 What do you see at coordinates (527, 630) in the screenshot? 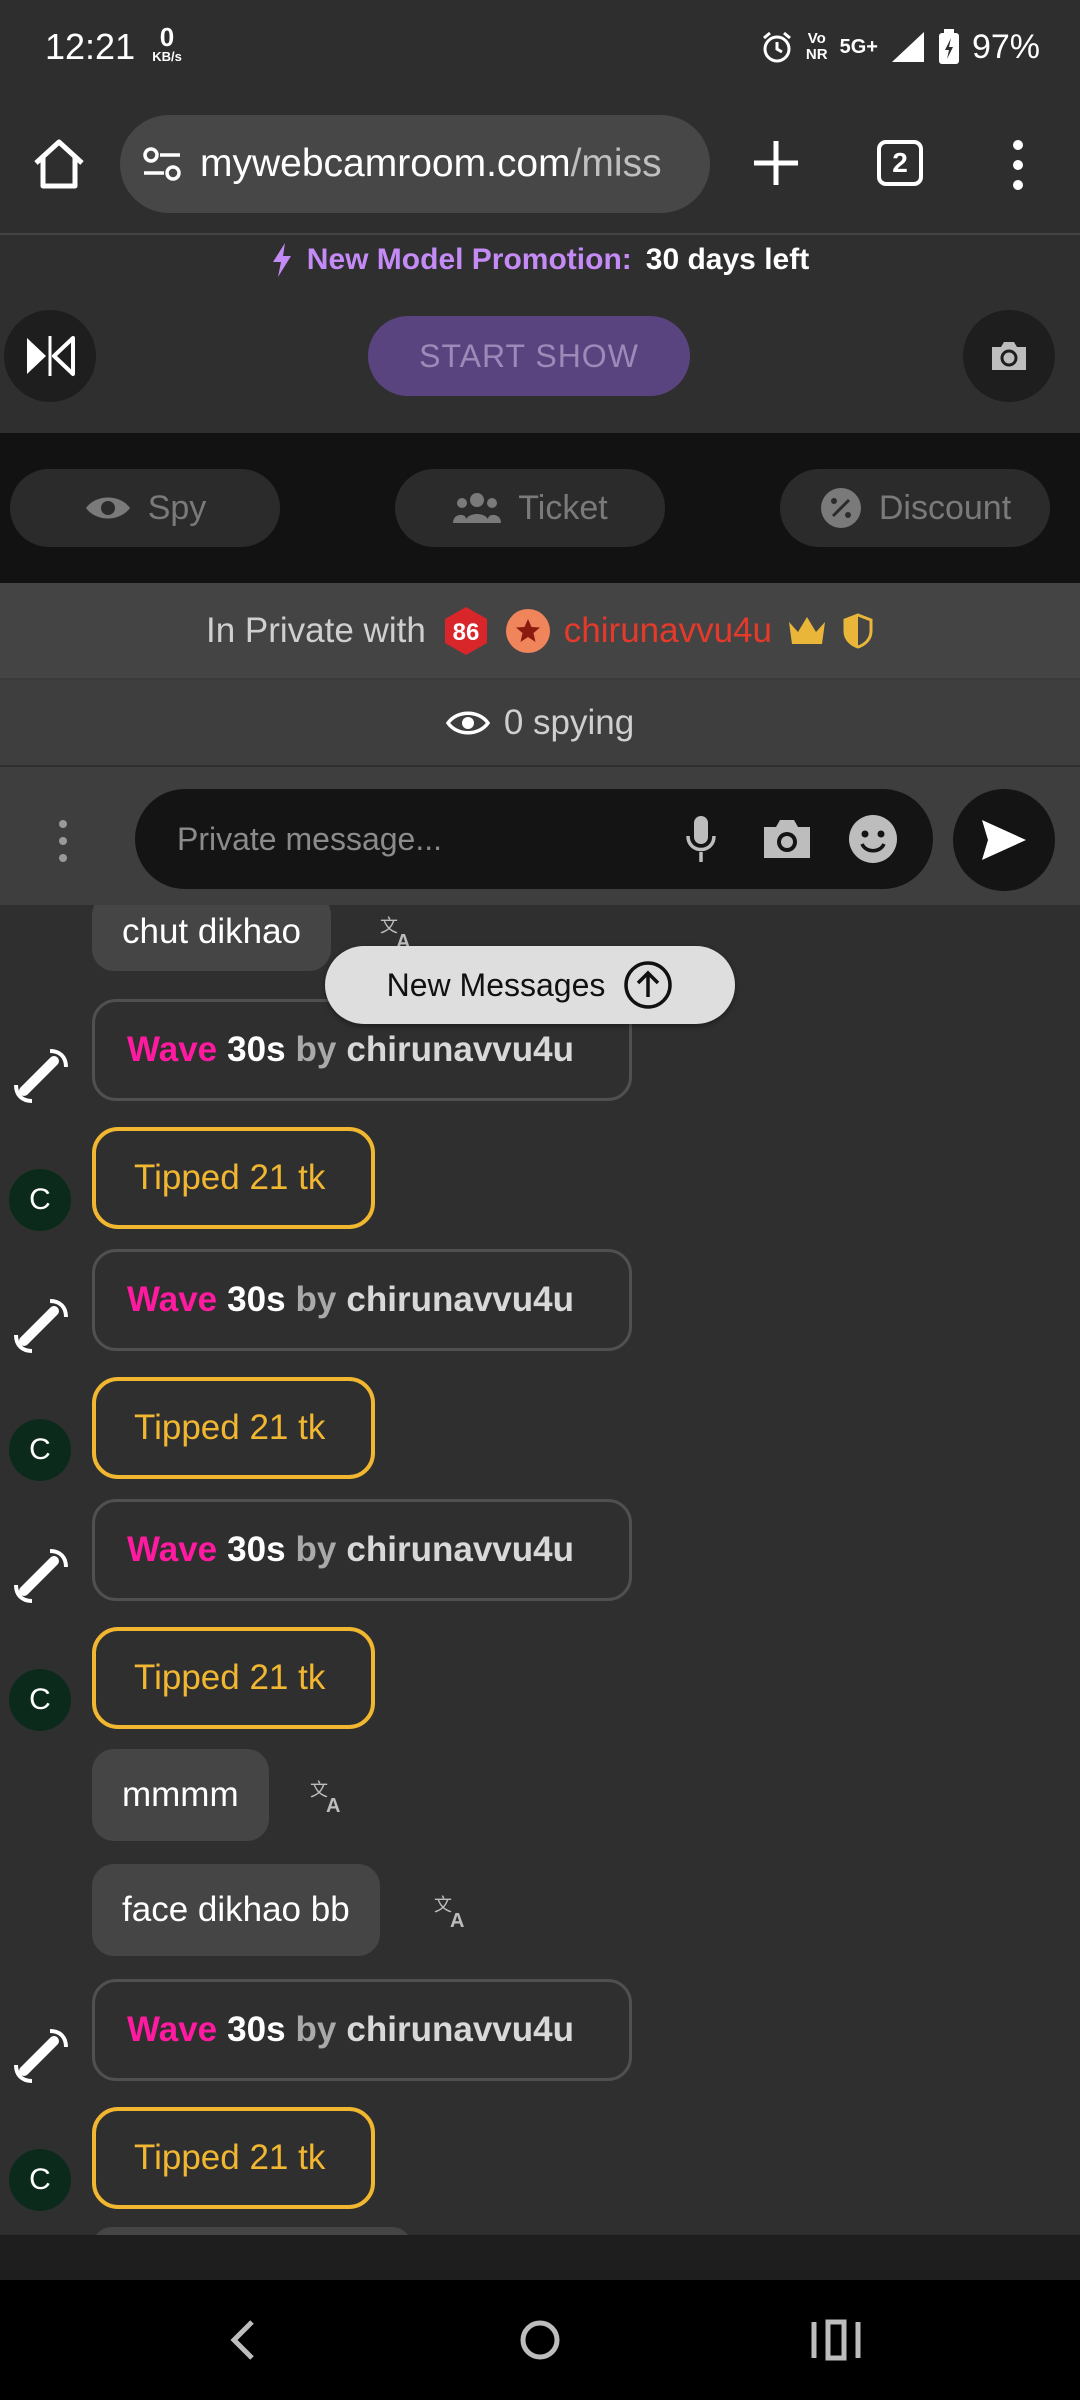
I see `star-icon` at bounding box center [527, 630].